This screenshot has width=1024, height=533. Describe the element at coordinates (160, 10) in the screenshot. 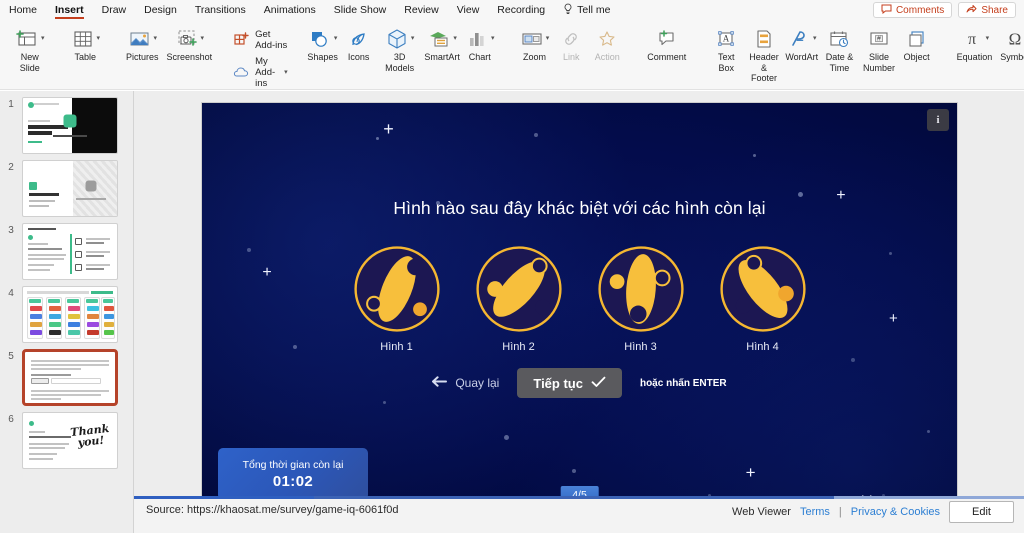

I see `menu-item-design: Design` at that location.